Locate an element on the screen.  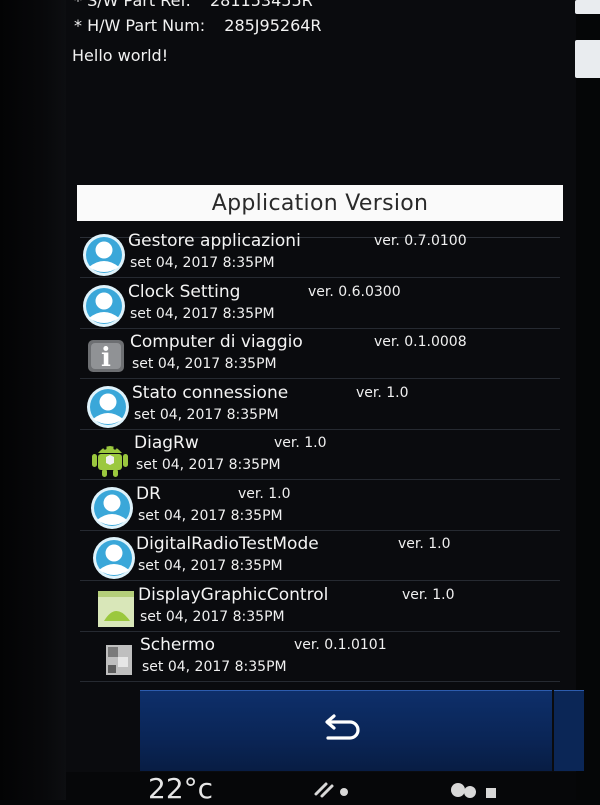
svg-text: i is located at coordinates (106, 358).